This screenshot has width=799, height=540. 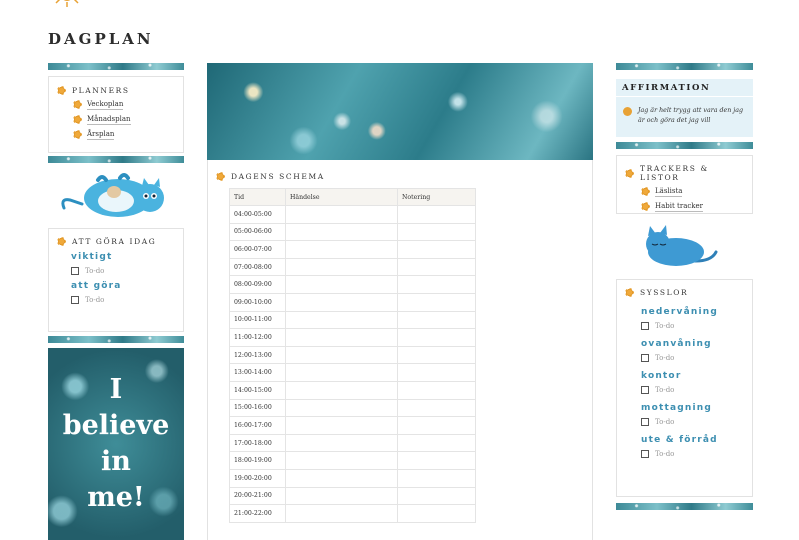 I want to click on tracker-link-laslista: Läslista, so click(x=692, y=191).